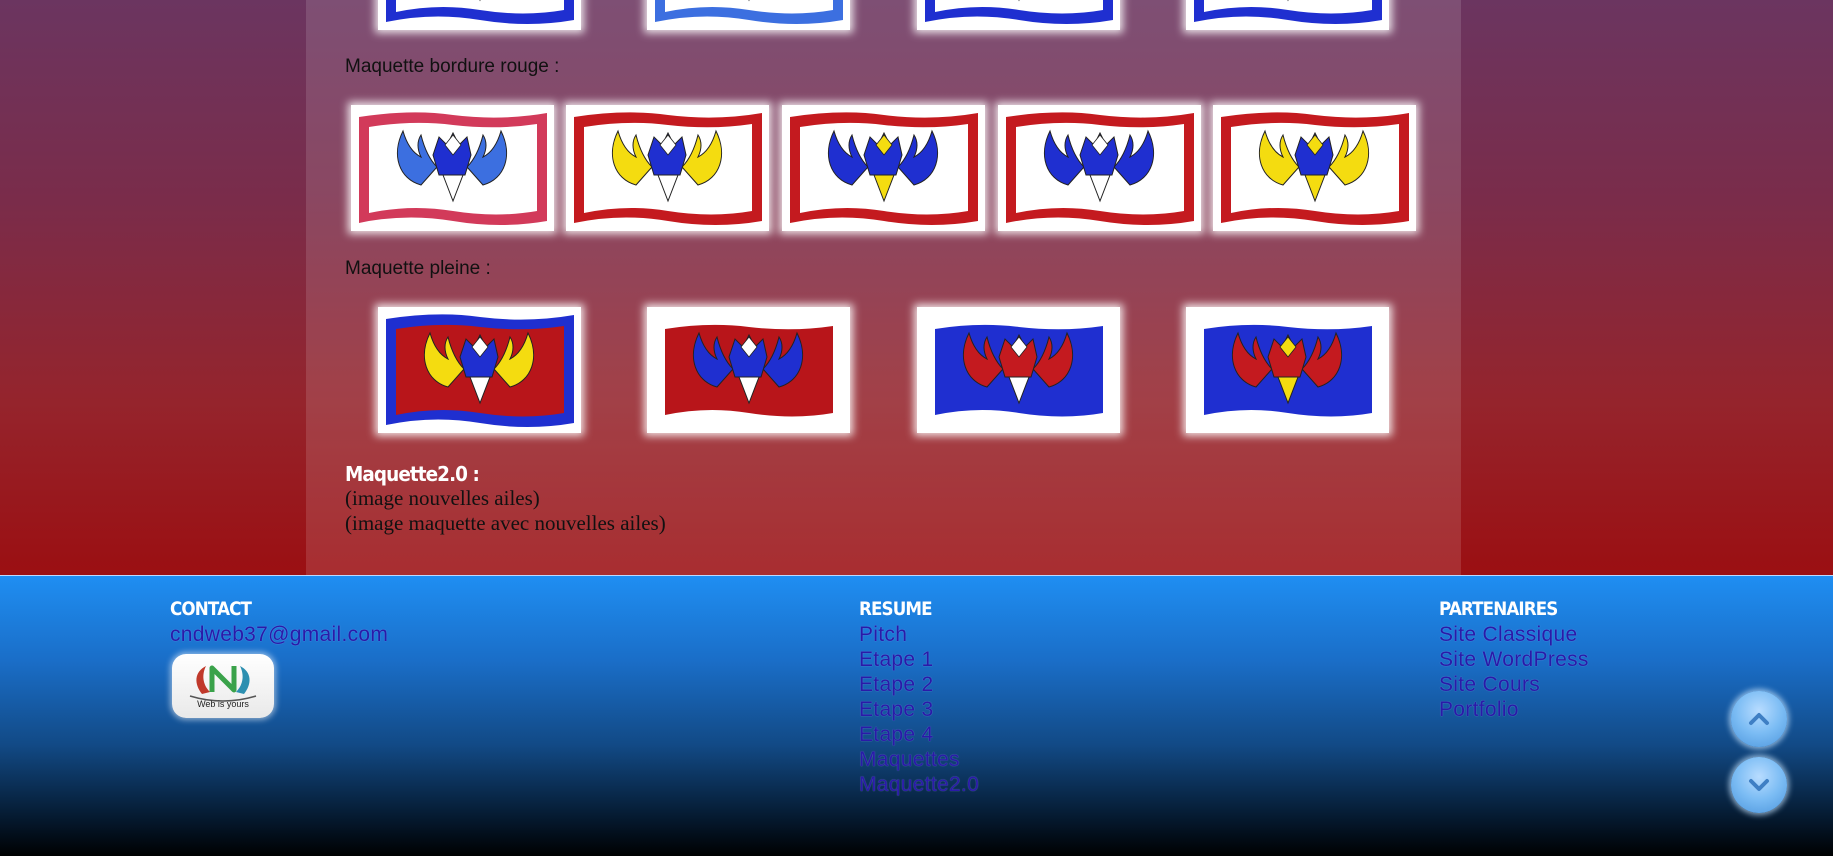 Image resolution: width=1833 pixels, height=856 pixels. What do you see at coordinates (279, 635) in the screenshot?
I see `contact-email-link: cndweb37@gmail.com` at bounding box center [279, 635].